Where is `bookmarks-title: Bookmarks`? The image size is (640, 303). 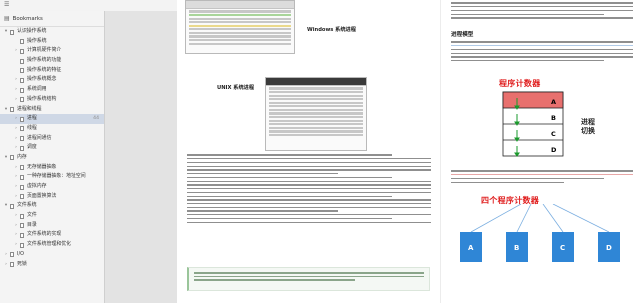 bookmarks-title: Bookmarks is located at coordinates (27, 18).